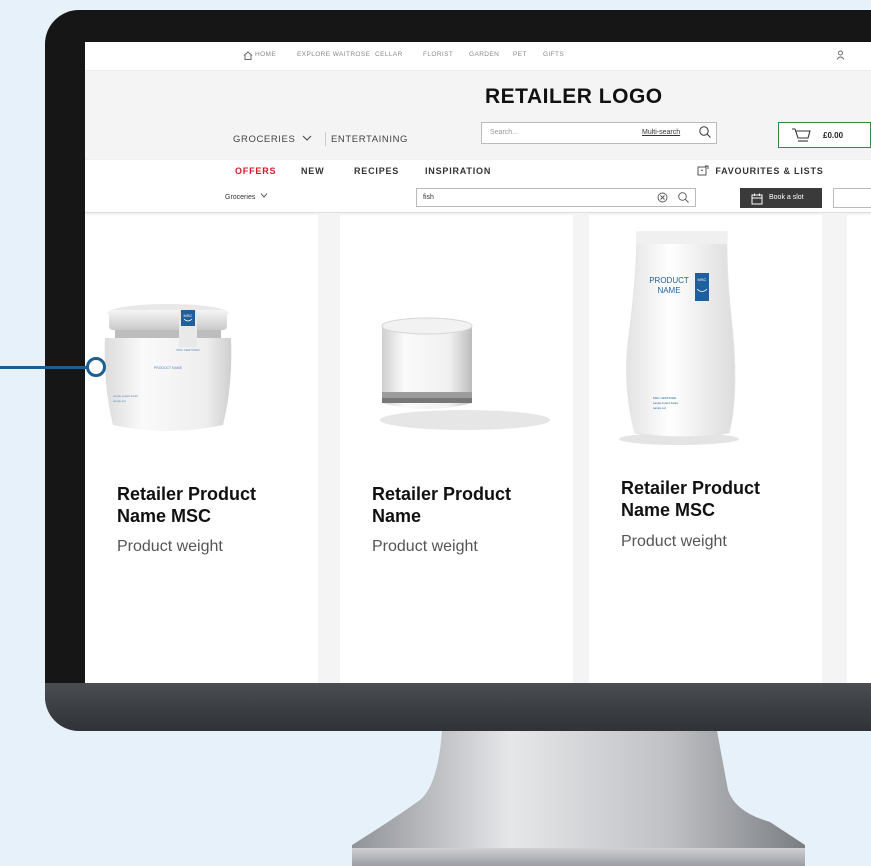 The height and width of the screenshot is (866, 871). Describe the element at coordinates (458, 171) in the screenshot. I see `menu-inspiration: INSPIRATION` at that location.